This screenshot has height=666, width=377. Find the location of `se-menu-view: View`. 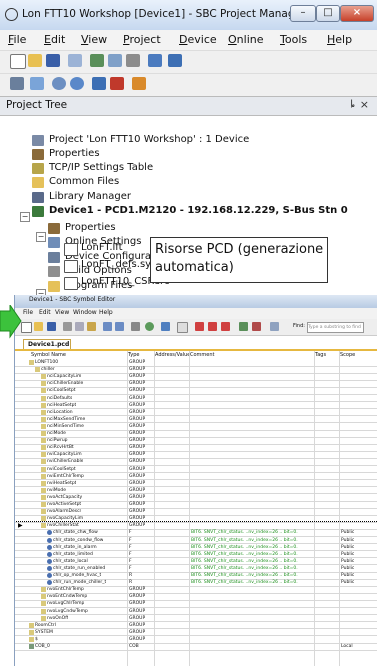

se-menu-view: View is located at coordinates (62, 312).